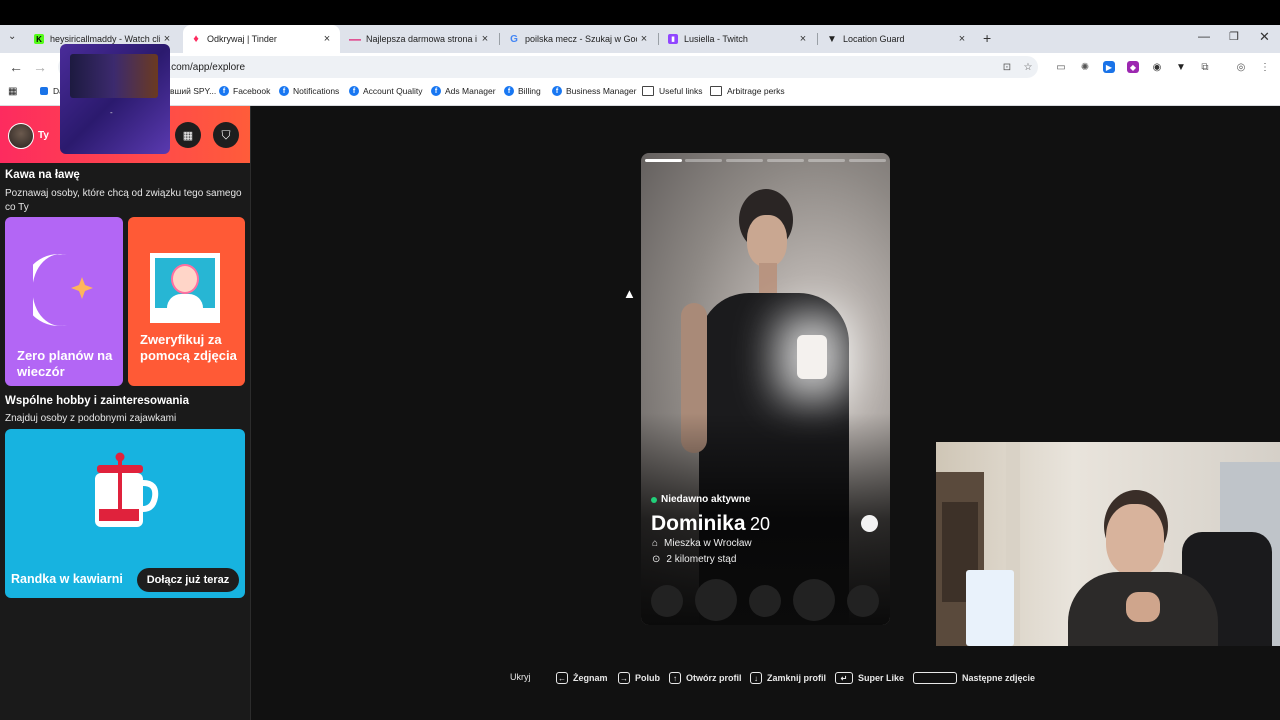  I want to click on extension-spy-icon: ◉, so click(1157, 67).